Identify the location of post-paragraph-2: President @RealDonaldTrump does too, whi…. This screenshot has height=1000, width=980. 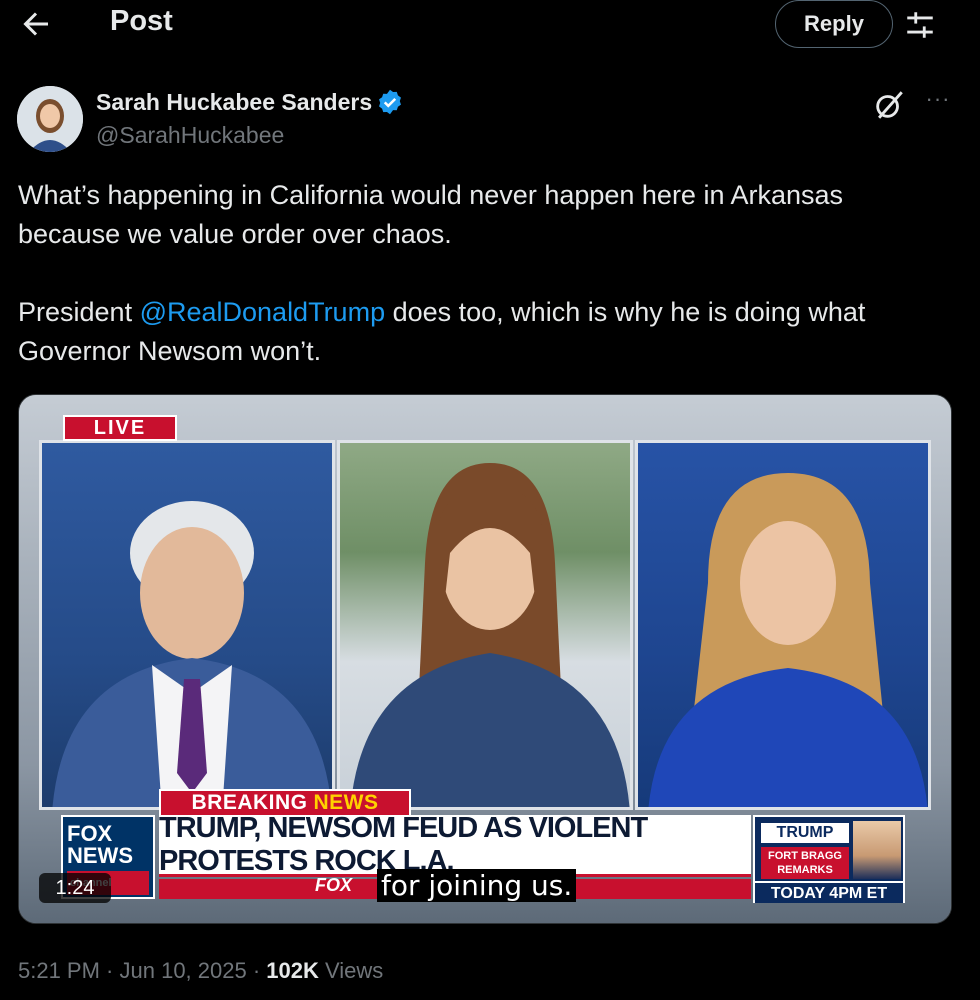
(483, 332).